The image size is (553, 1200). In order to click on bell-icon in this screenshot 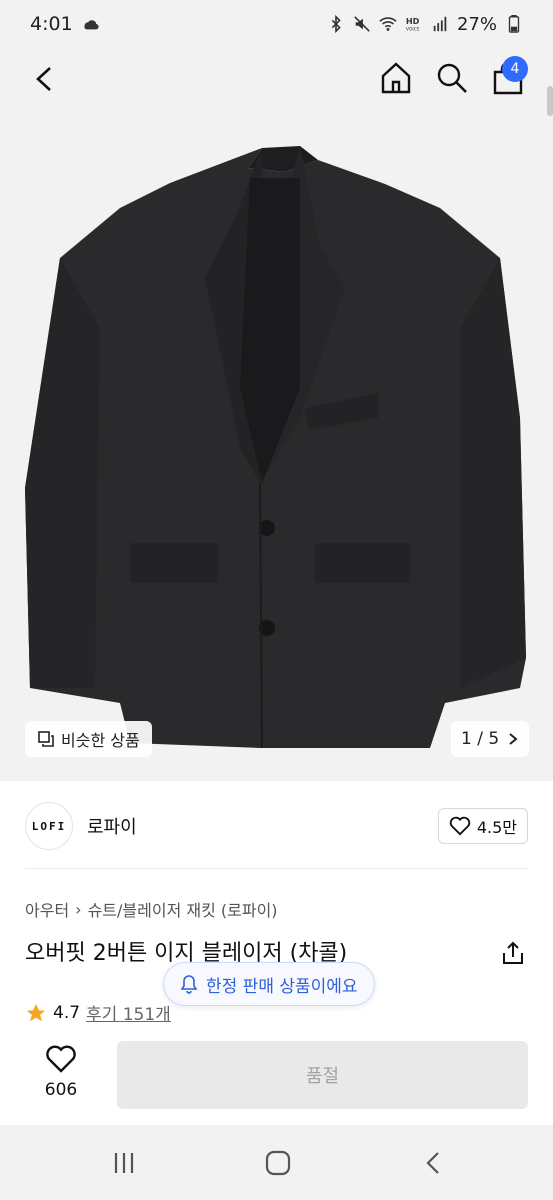, I will do `click(189, 984)`.